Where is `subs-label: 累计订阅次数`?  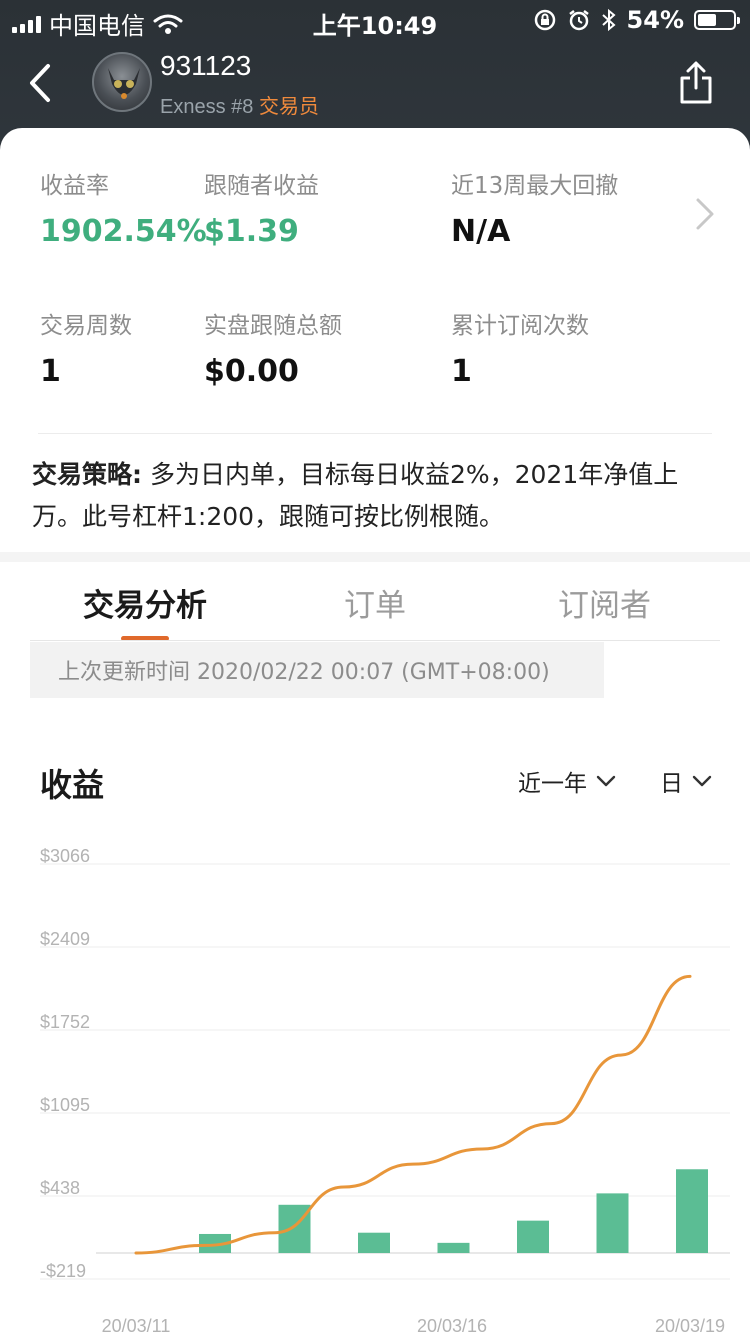 subs-label: 累计订阅次数 is located at coordinates (520, 326).